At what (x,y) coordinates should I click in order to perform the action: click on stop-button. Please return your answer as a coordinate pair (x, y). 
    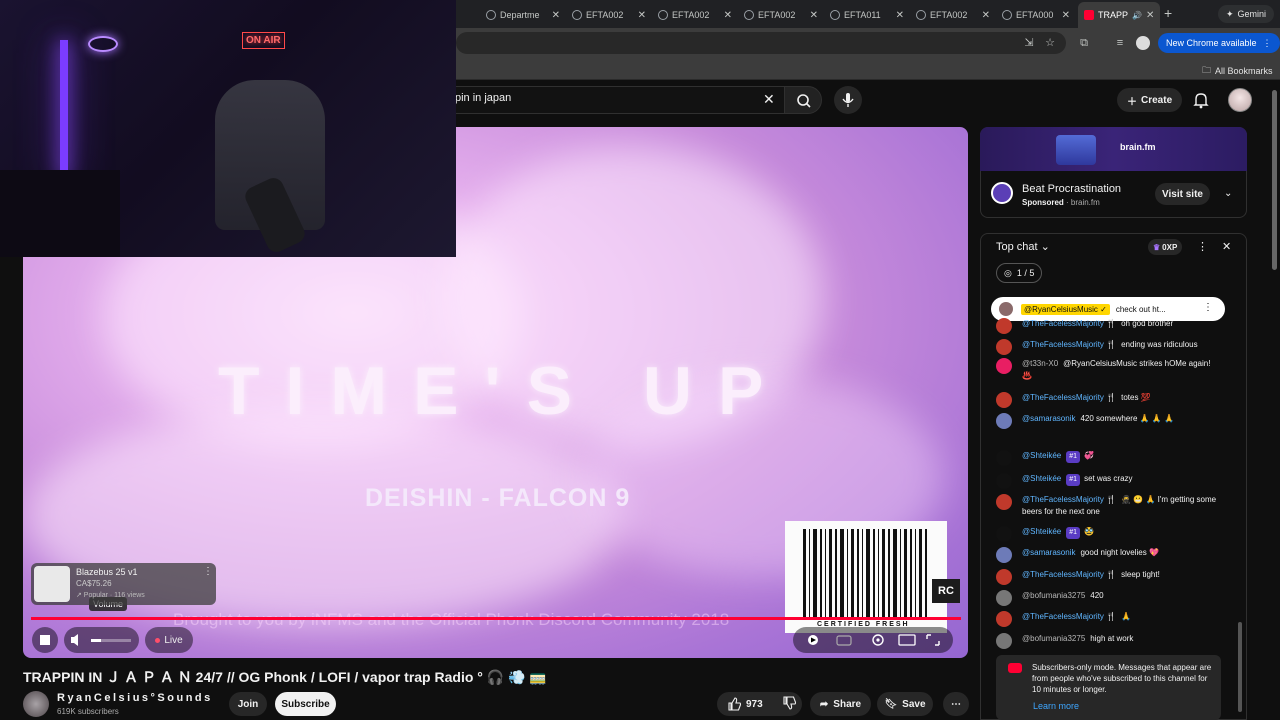
    Looking at the image, I should click on (45, 640).